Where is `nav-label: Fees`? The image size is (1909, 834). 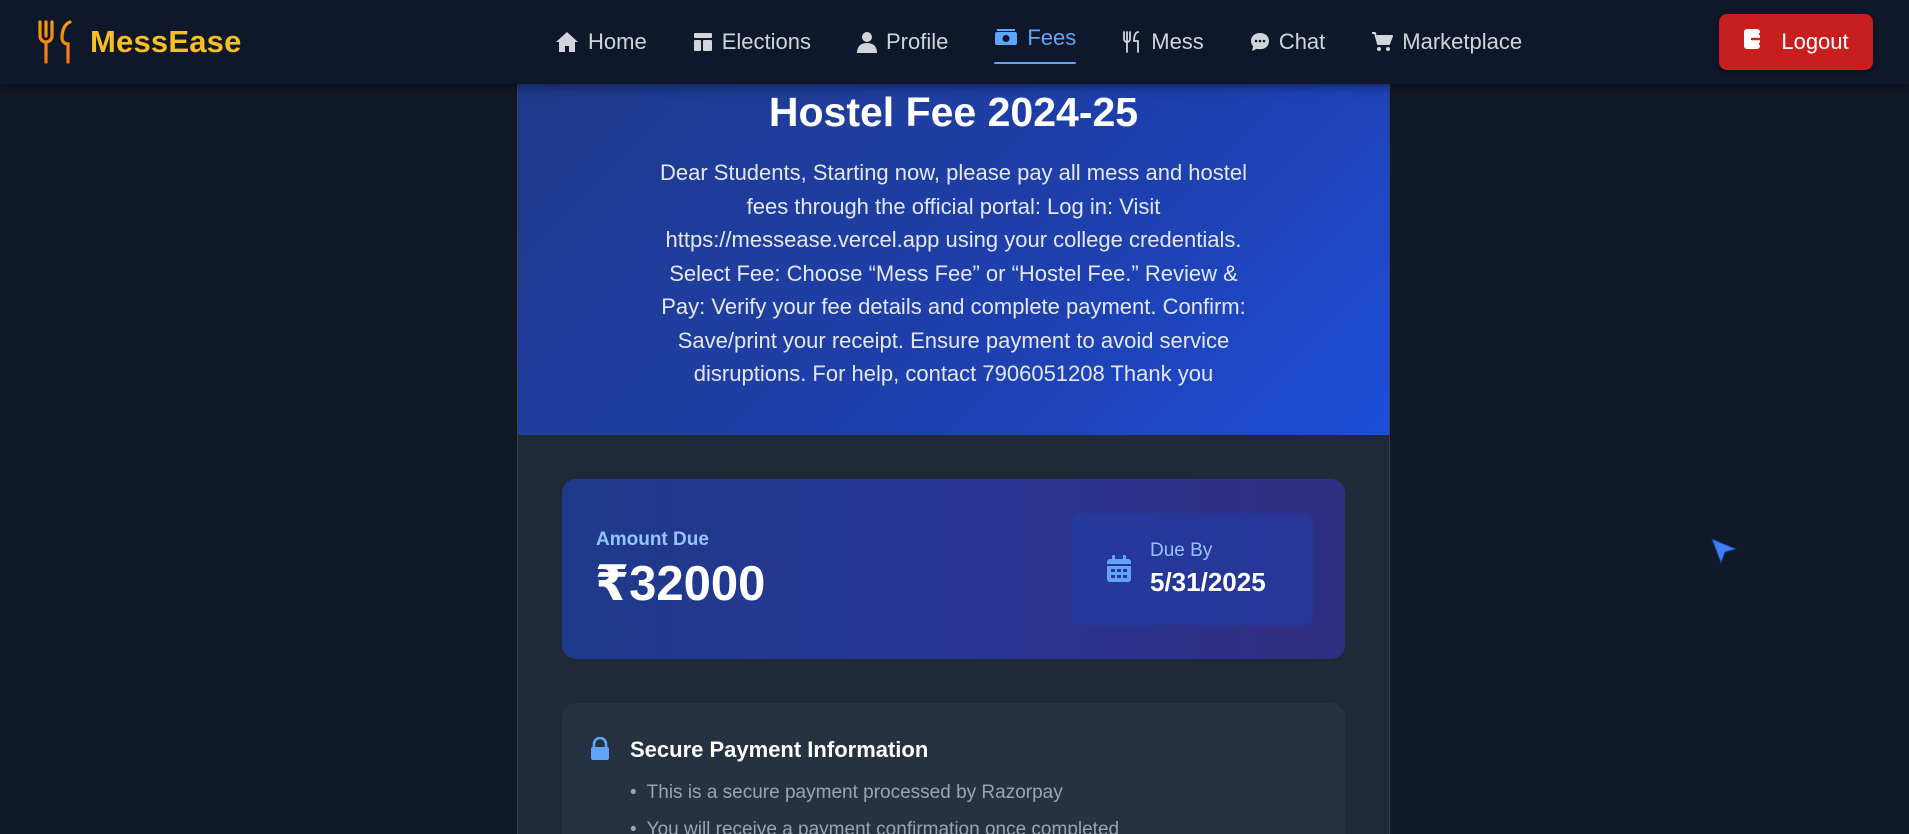 nav-label: Fees is located at coordinates (1052, 37).